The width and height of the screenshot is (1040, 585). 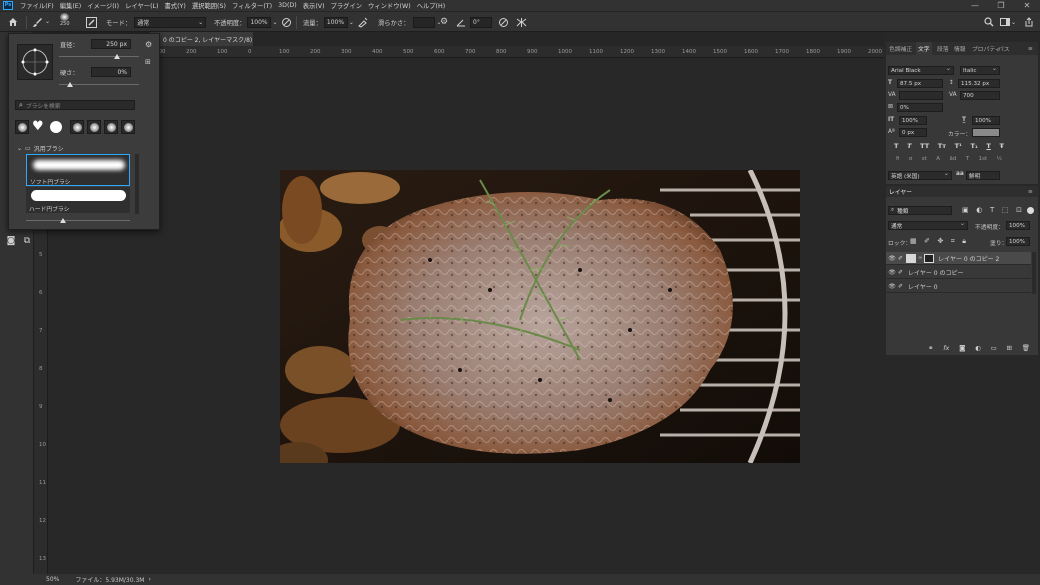 I want to click on menu-plugins: プラグイン, so click(x=346, y=5).